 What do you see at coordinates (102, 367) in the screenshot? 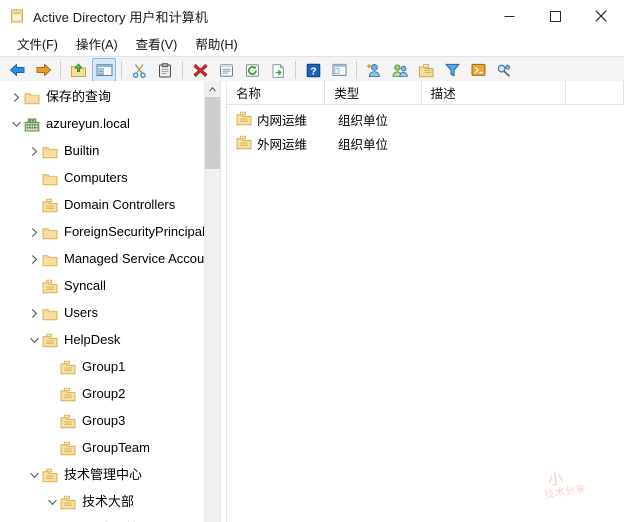
I see `tree-item-group1: Group1` at bounding box center [102, 367].